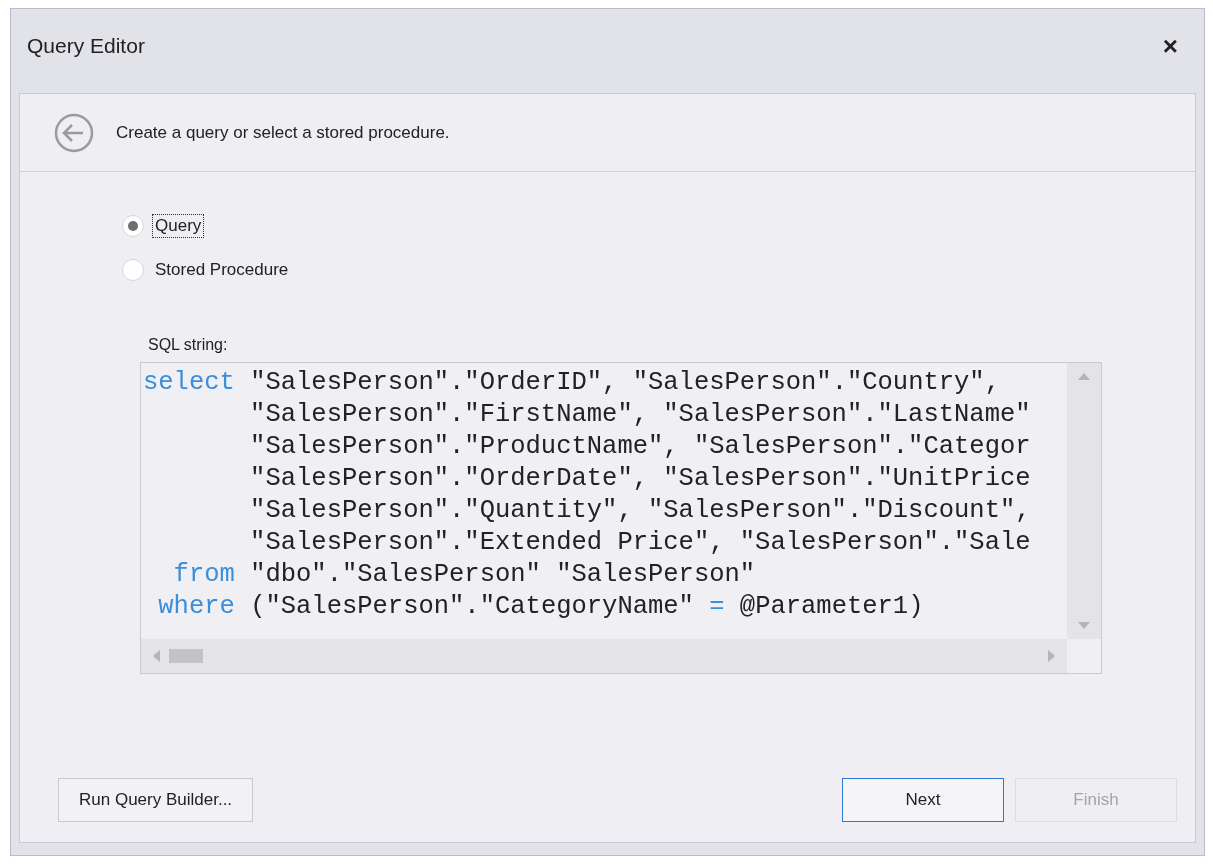  Describe the element at coordinates (1084, 626) in the screenshot. I see `down-arrow-icon` at that location.